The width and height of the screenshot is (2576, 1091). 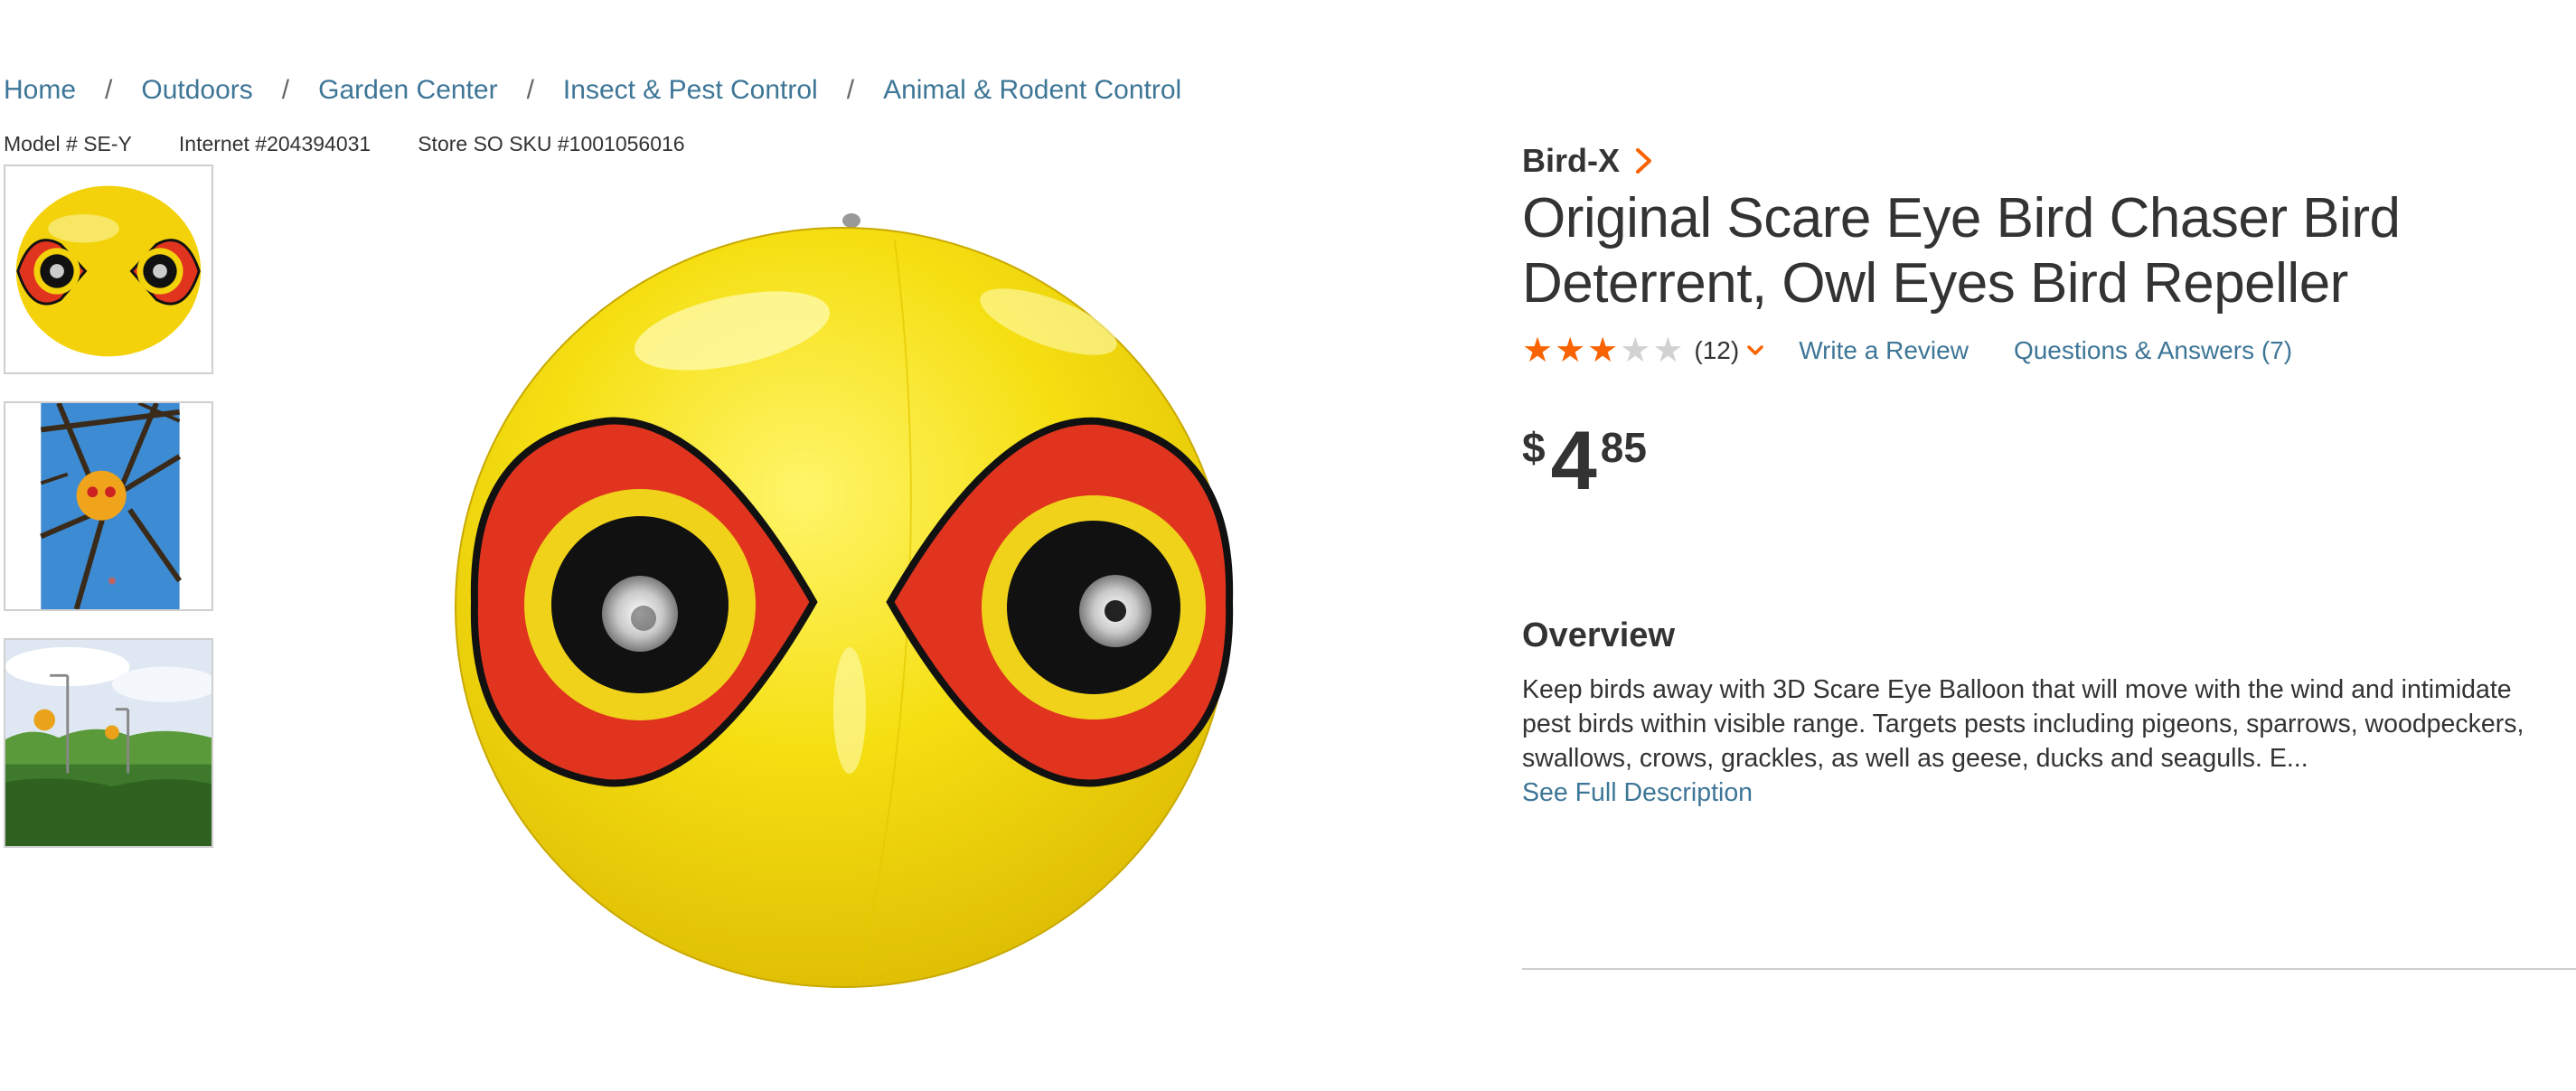 I want to click on thumbnail-balloon-front-image, so click(x=108, y=269).